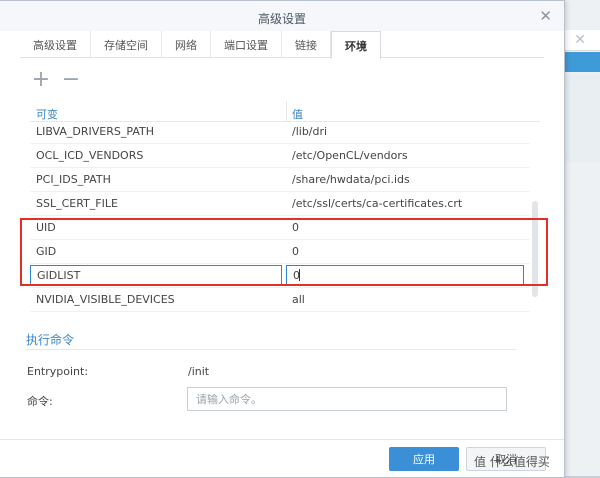 The width and height of the screenshot is (600, 478). What do you see at coordinates (580, 40) in the screenshot?
I see `background-close-icon: ✕` at bounding box center [580, 40].